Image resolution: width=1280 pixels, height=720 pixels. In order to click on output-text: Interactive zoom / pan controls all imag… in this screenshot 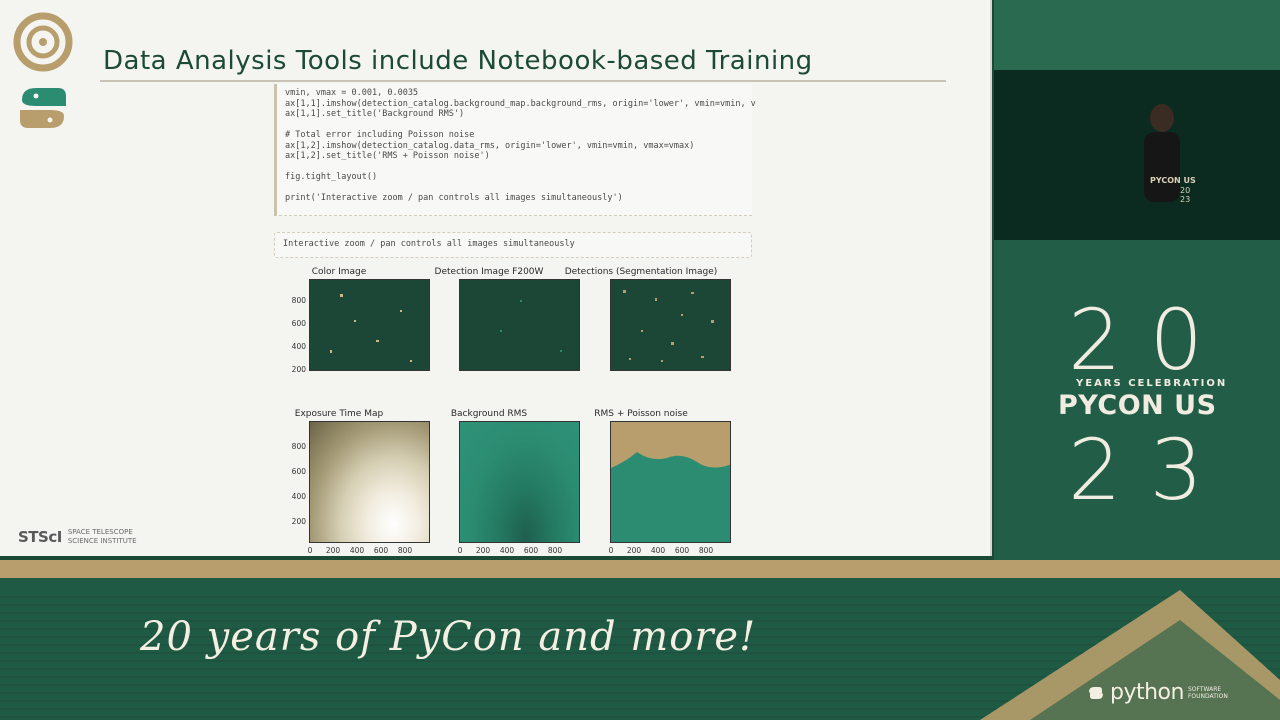, I will do `click(429, 244)`.